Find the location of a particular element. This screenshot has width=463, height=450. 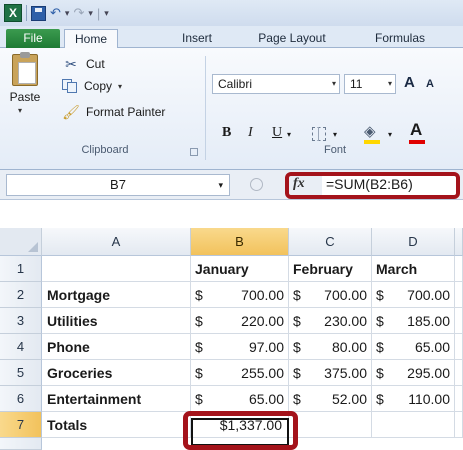

name-box: B7 ▾ is located at coordinates (118, 185).